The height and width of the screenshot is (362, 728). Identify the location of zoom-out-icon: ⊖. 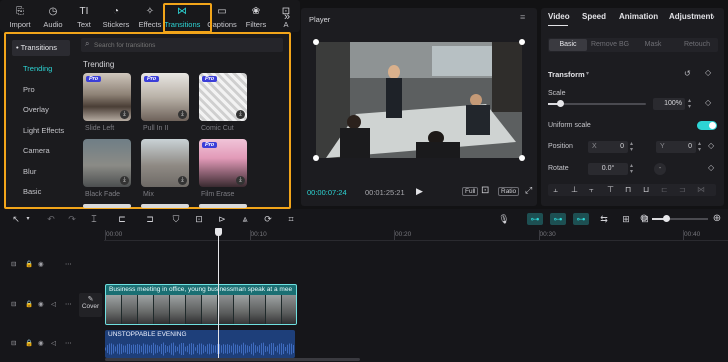
(644, 219).